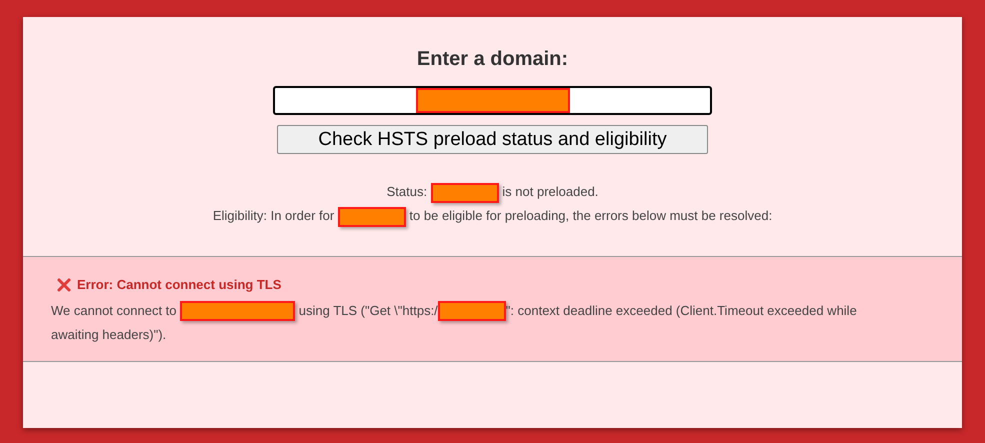  I want to click on message-text: awaiting headers)")., so click(108, 334).